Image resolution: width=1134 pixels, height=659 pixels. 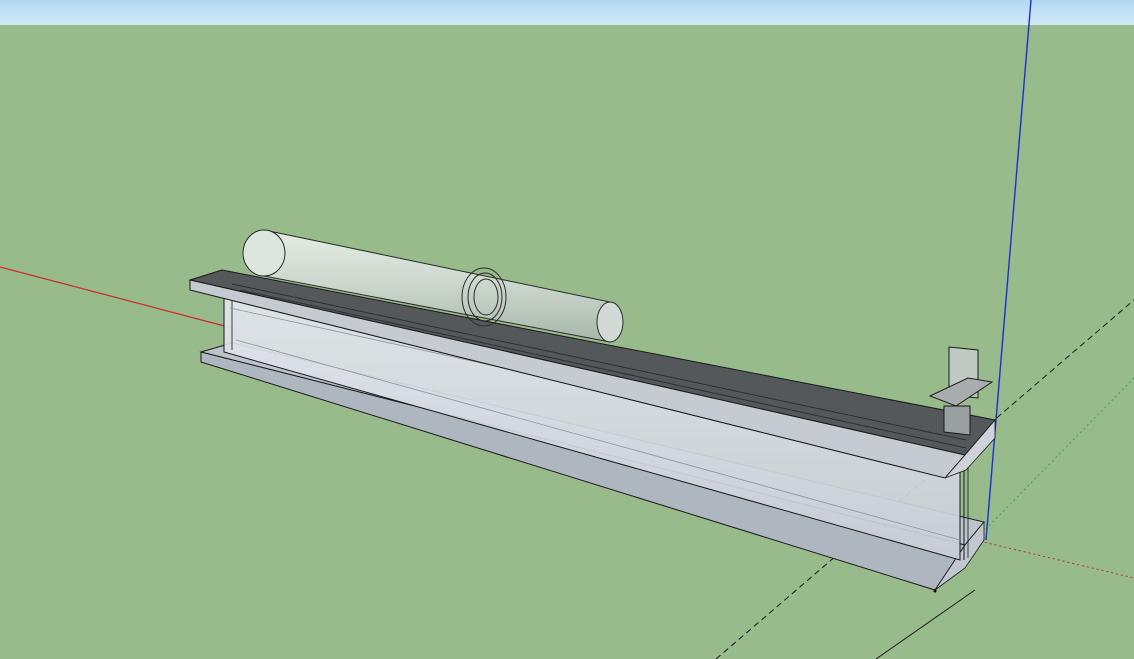 I want to click on pipe-end-right, so click(x=610, y=322).